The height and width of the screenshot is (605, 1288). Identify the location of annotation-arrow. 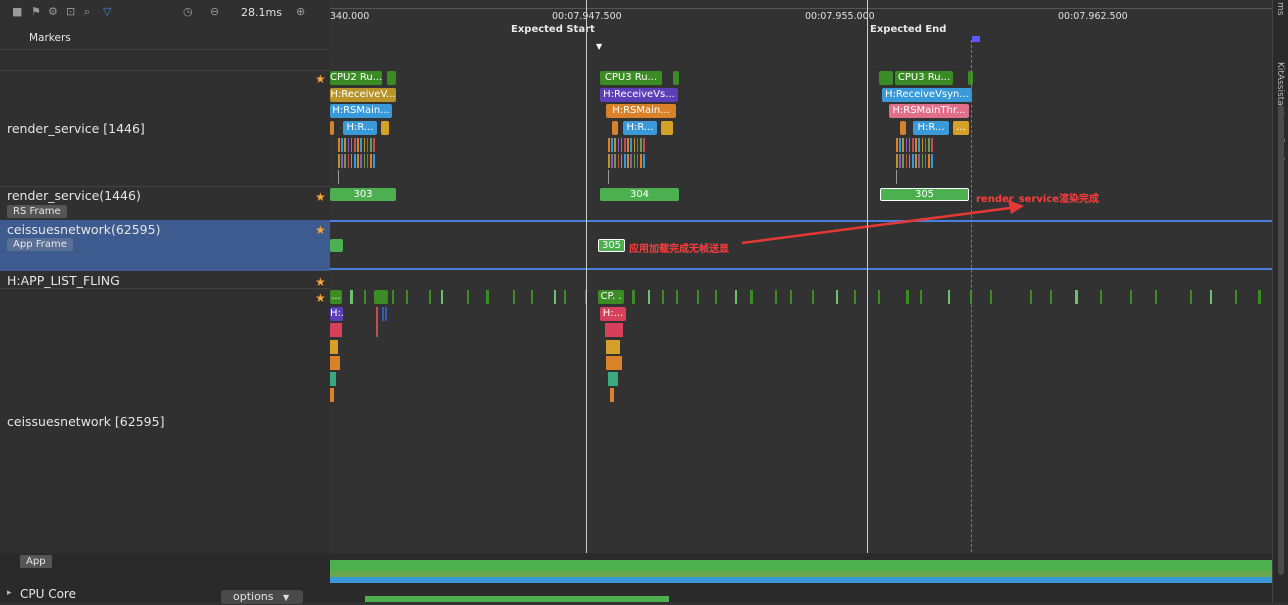
(882, 222).